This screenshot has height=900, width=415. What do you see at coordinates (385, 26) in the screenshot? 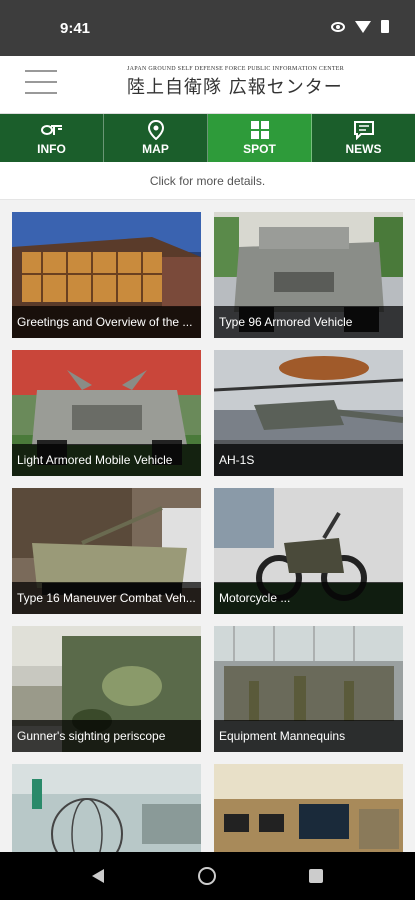
I see `battery-icon` at bounding box center [385, 26].